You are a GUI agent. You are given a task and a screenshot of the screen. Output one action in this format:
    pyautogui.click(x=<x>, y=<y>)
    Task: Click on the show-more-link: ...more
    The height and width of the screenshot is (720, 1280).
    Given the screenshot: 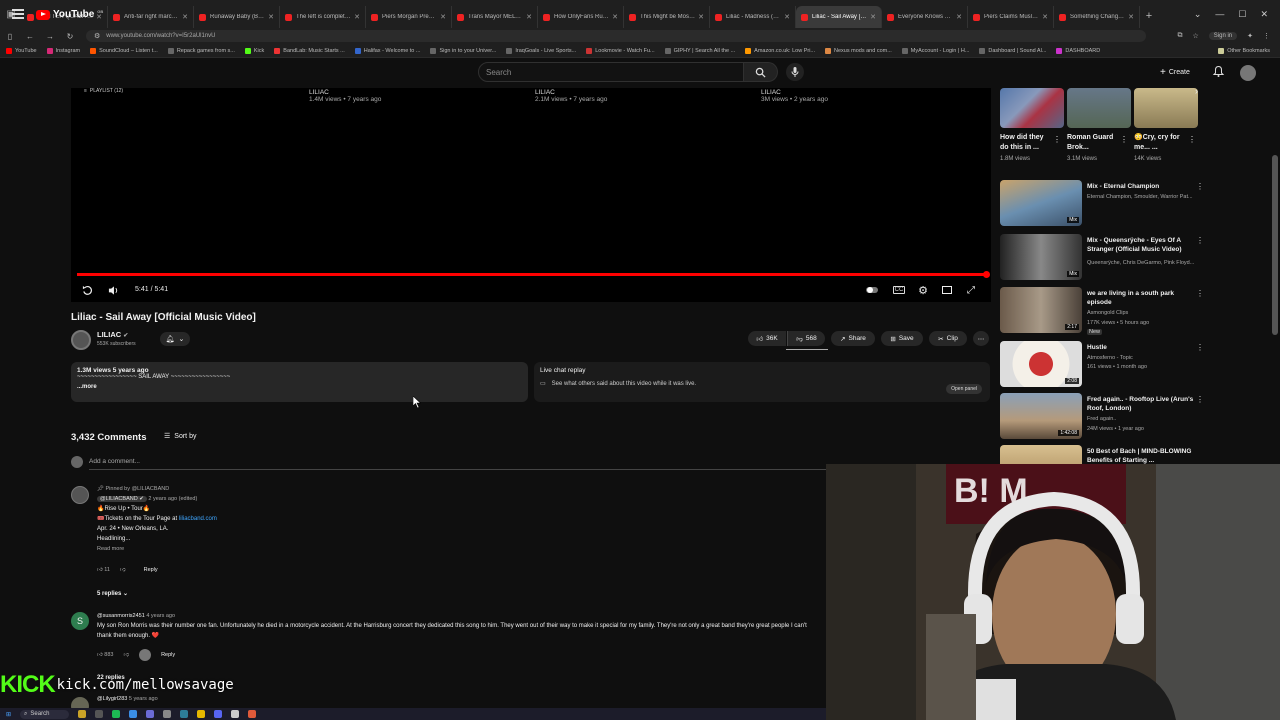 What is the action you would take?
    pyautogui.click(x=299, y=387)
    